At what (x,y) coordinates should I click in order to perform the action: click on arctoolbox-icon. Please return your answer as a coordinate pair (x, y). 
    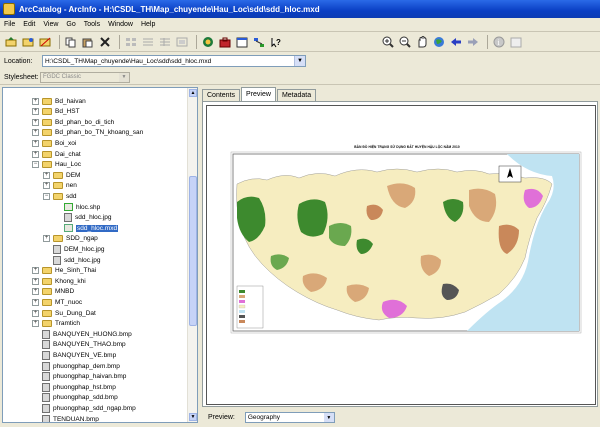
    Looking at the image, I should click on (225, 42).